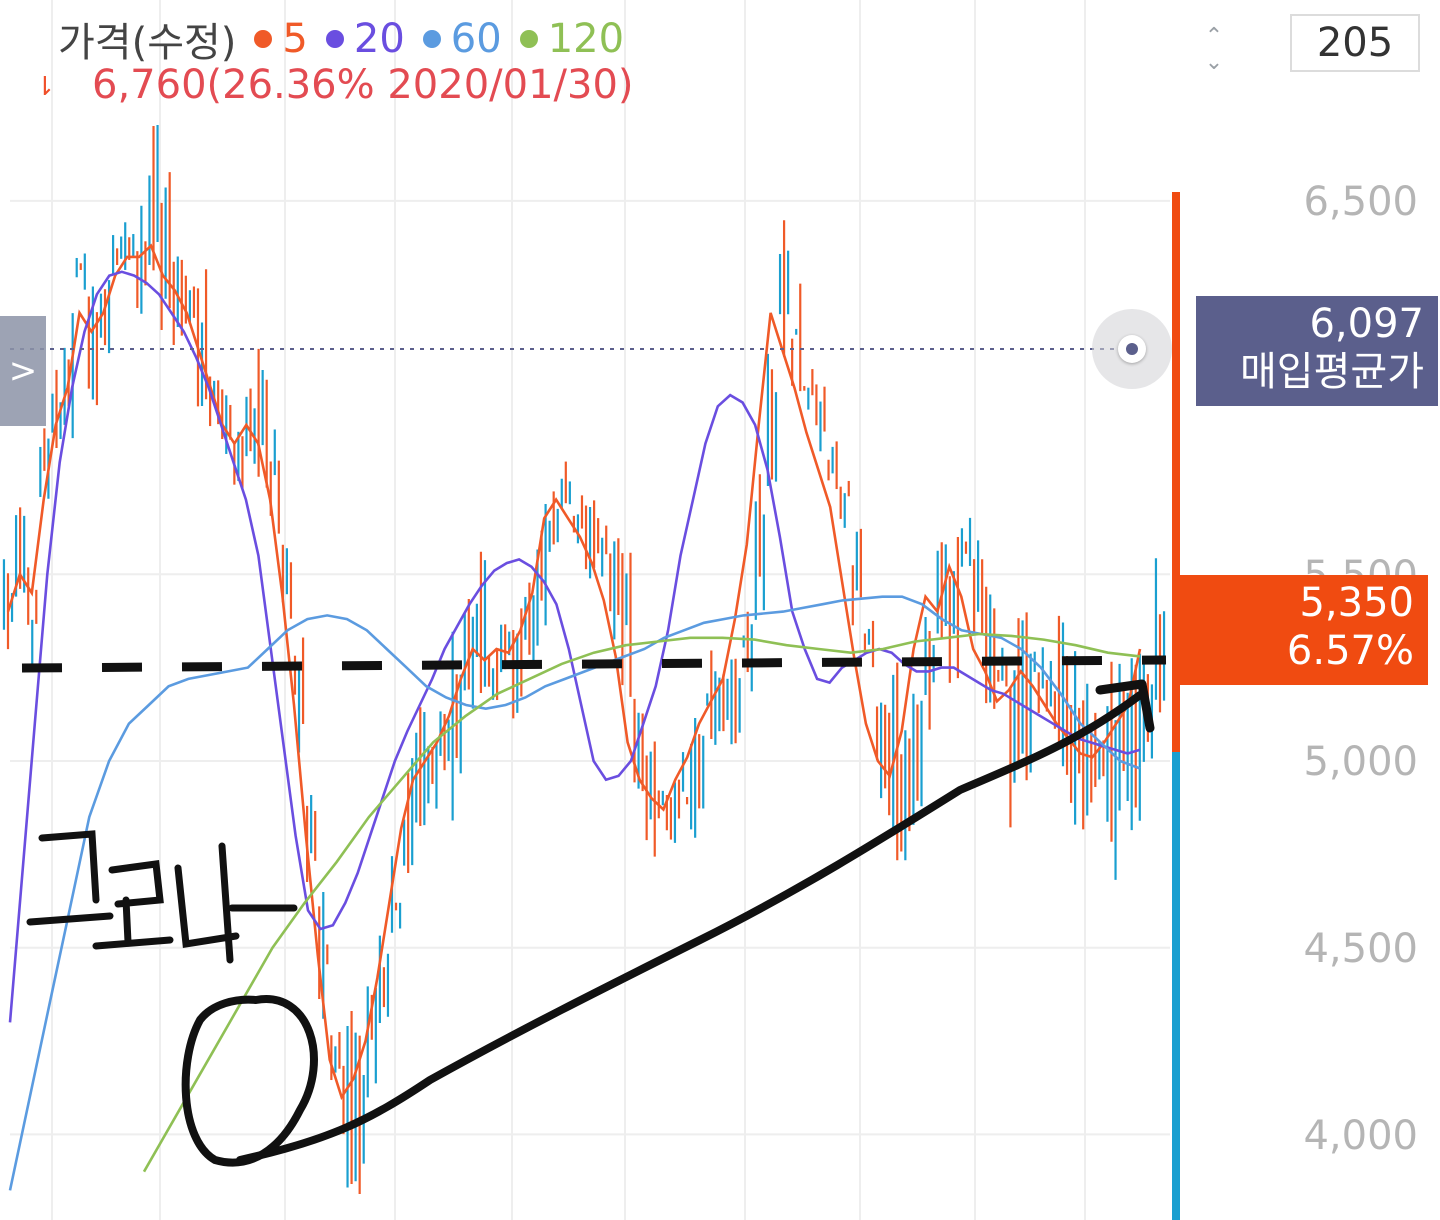  Describe the element at coordinates (1355, 43) in the screenshot. I see `candle-count-input: 205` at that location.